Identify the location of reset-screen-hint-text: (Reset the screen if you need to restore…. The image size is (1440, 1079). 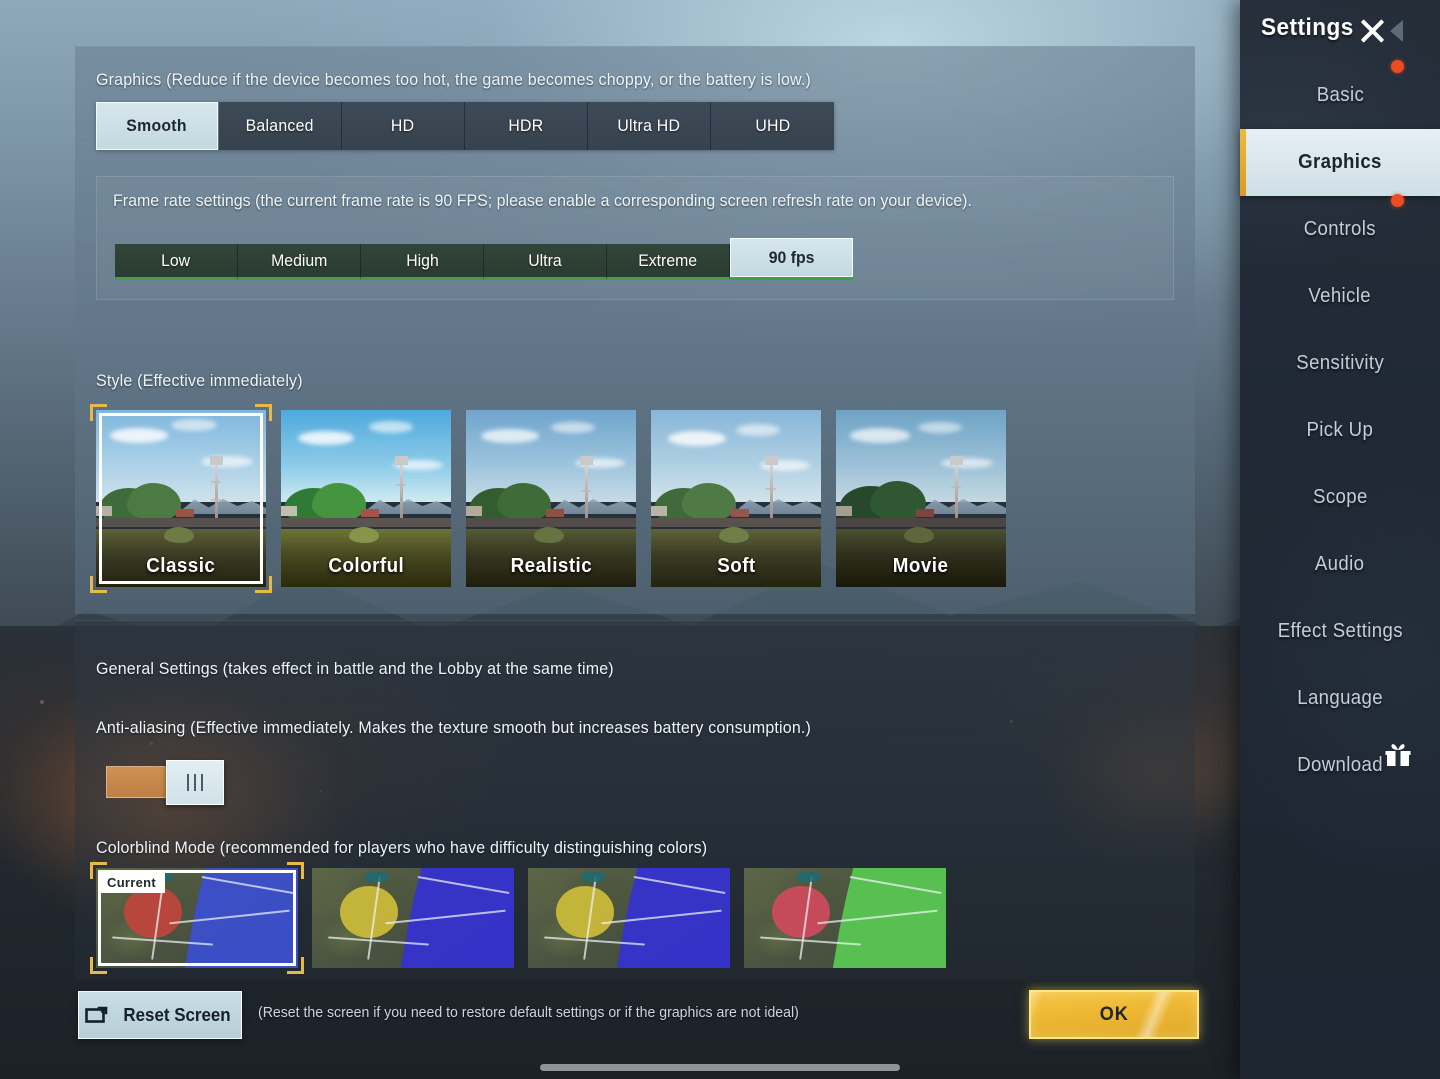
(528, 1012).